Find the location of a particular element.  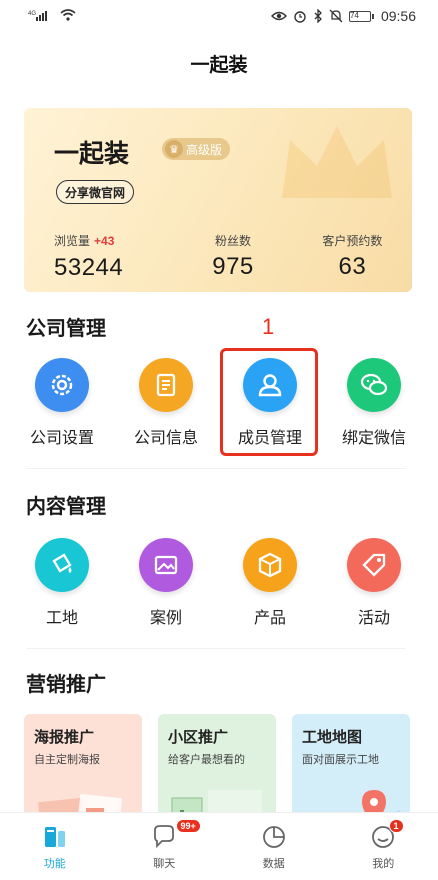

promo-subtitle: 面对面展示工地 is located at coordinates (340, 760).